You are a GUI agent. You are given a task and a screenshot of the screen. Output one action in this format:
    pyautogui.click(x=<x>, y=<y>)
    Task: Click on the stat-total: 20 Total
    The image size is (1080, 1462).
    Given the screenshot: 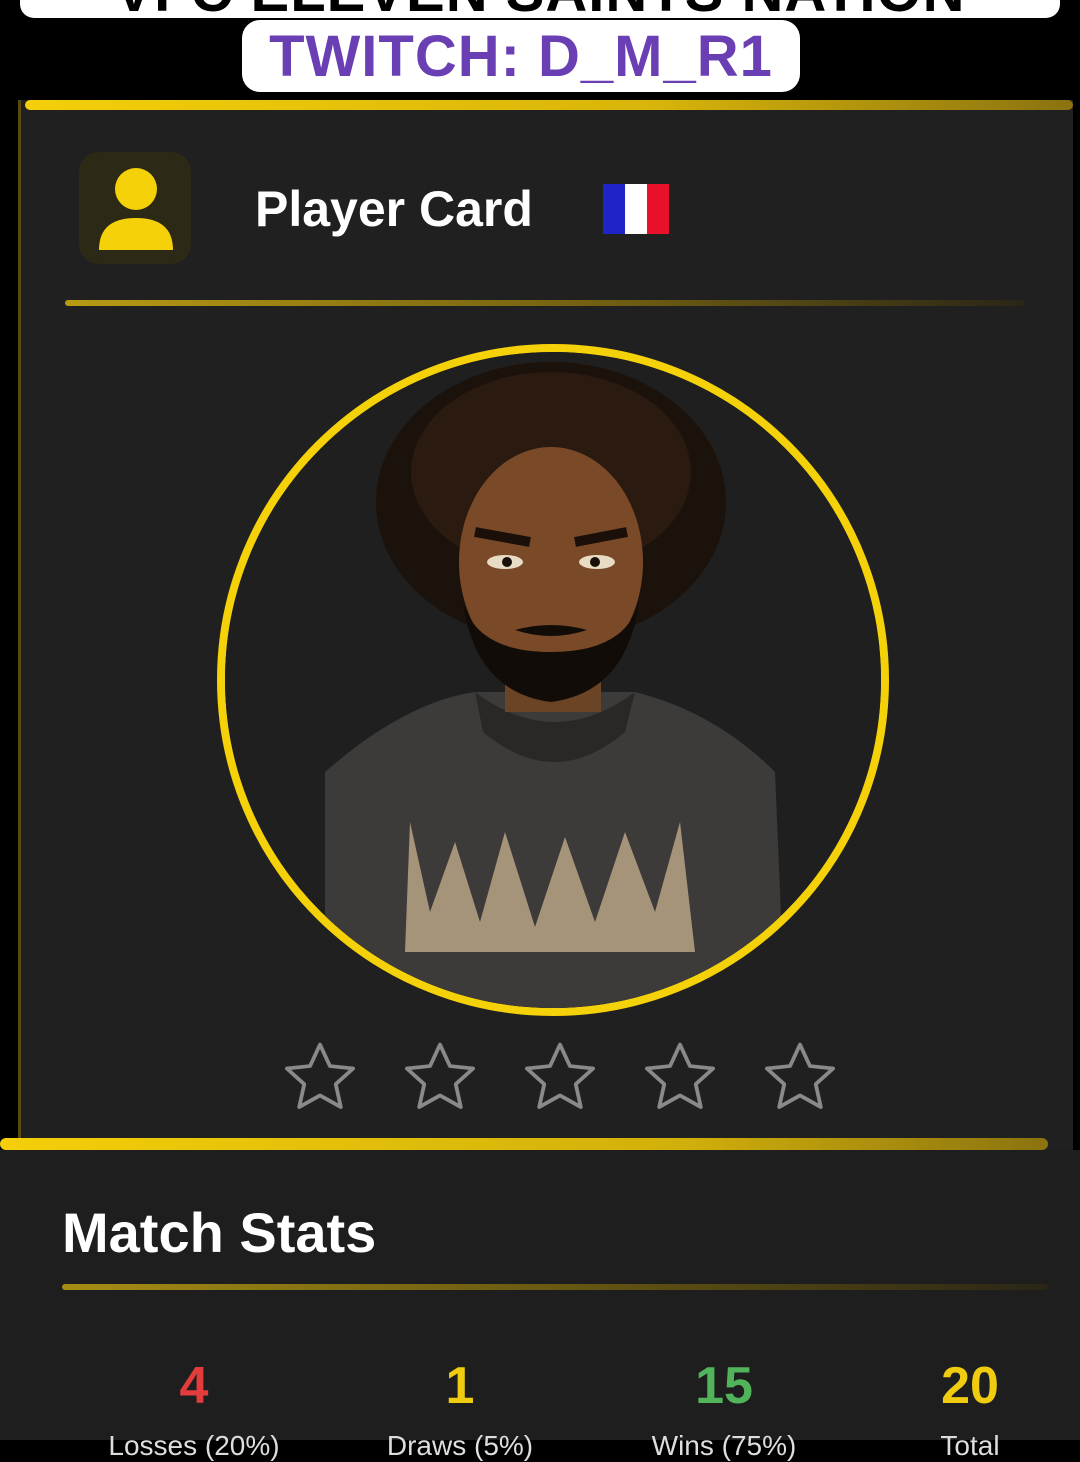 What is the action you would take?
    pyautogui.click(x=970, y=1411)
    